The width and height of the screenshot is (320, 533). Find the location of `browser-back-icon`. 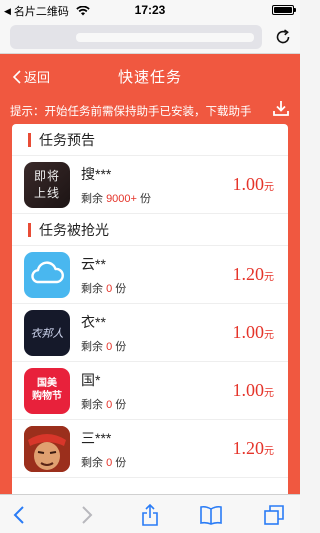

browser-back-icon is located at coordinates (20, 515).